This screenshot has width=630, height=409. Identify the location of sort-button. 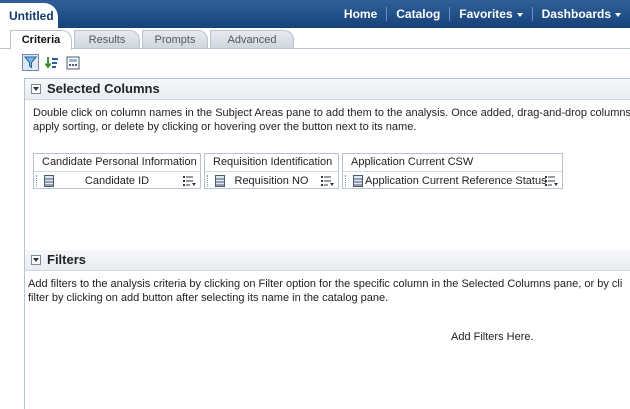
(51, 62).